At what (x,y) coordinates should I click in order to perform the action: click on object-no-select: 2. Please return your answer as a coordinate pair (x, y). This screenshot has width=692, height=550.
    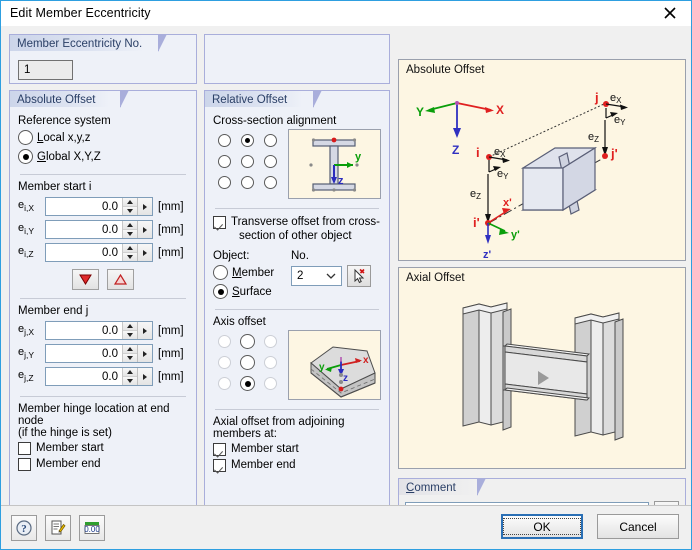
    Looking at the image, I should click on (316, 276).